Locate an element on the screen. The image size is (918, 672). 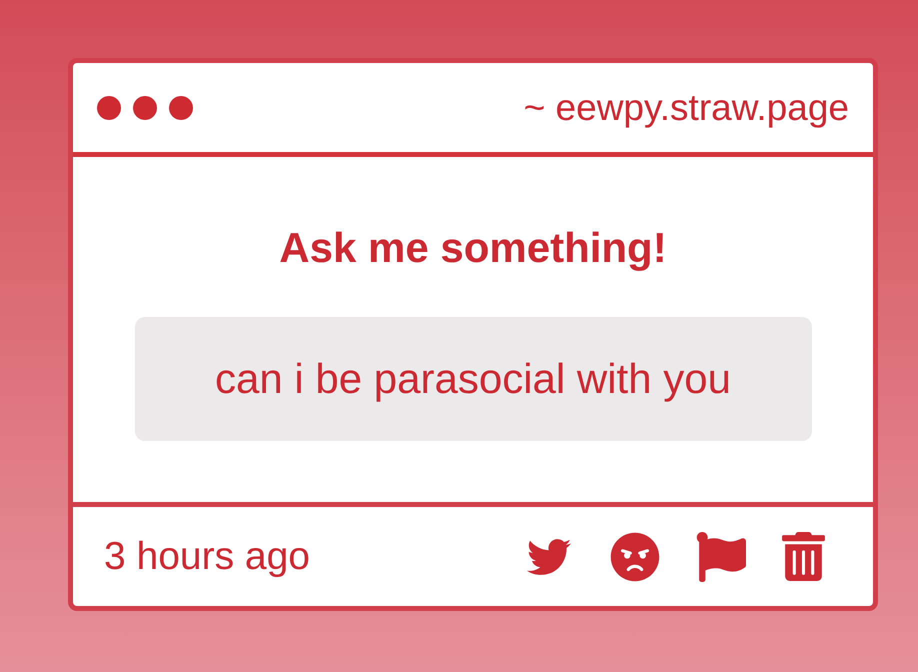
trash-icon is located at coordinates (803, 556).